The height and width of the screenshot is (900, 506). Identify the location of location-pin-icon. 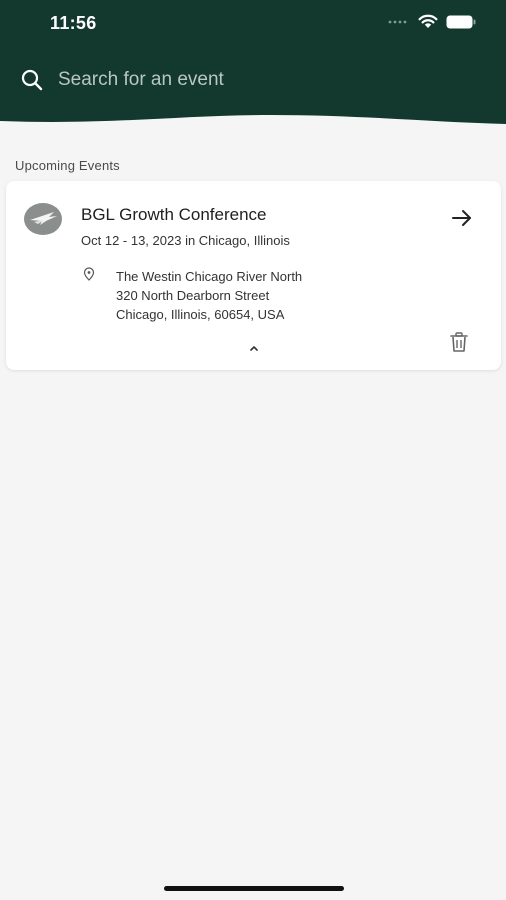
(89, 274).